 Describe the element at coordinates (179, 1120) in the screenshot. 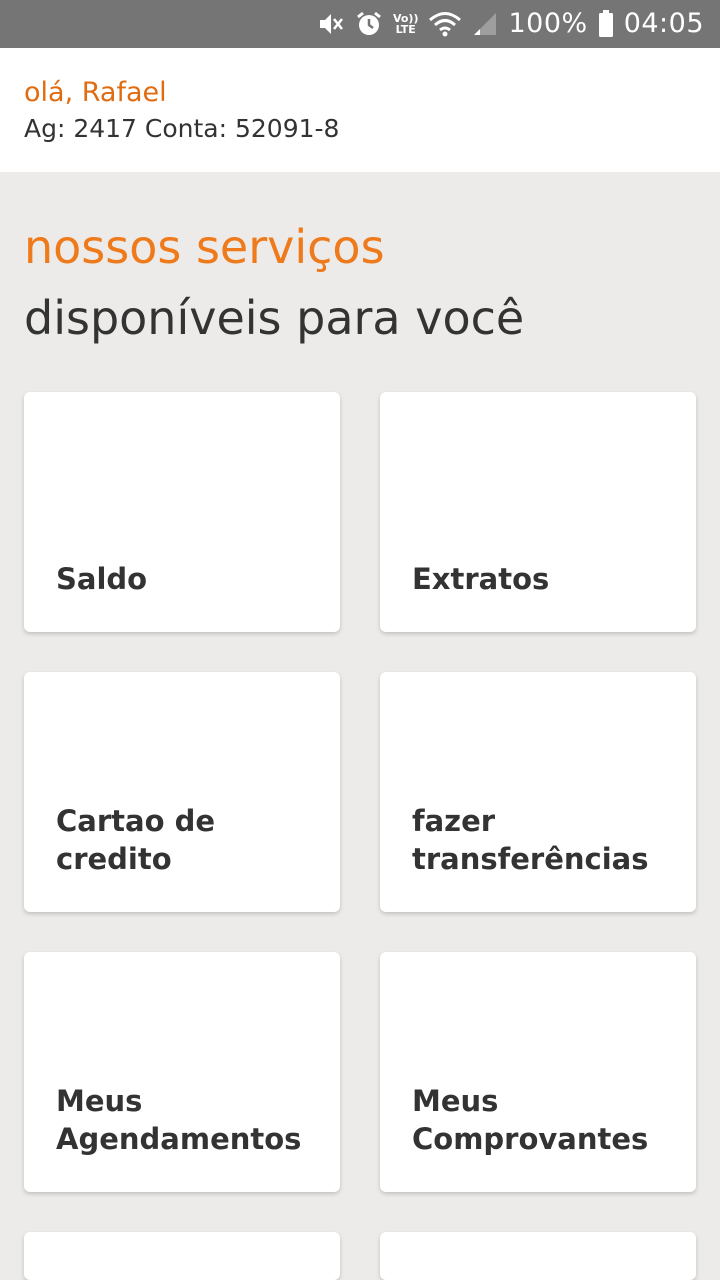

I see `service-card-label: Meus Agendamentos` at that location.